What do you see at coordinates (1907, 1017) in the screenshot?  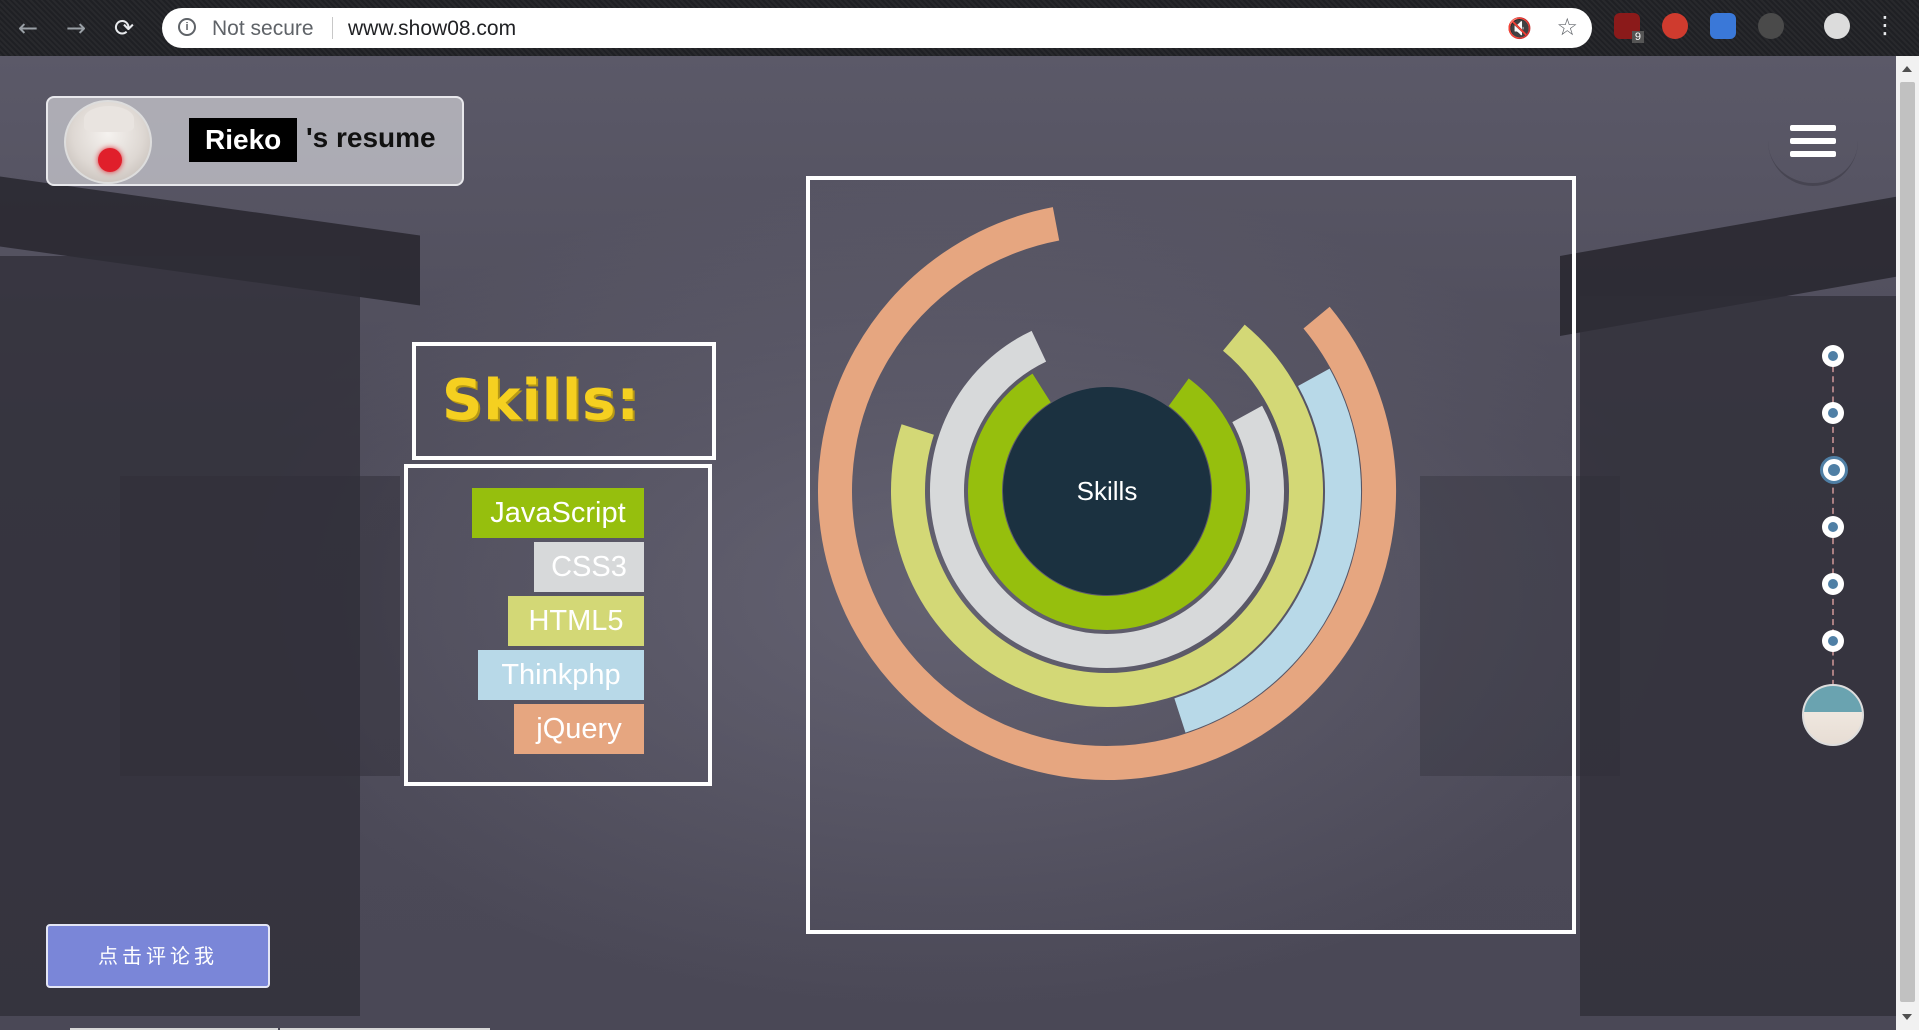 I see `scroll-down-arrow-icon` at bounding box center [1907, 1017].